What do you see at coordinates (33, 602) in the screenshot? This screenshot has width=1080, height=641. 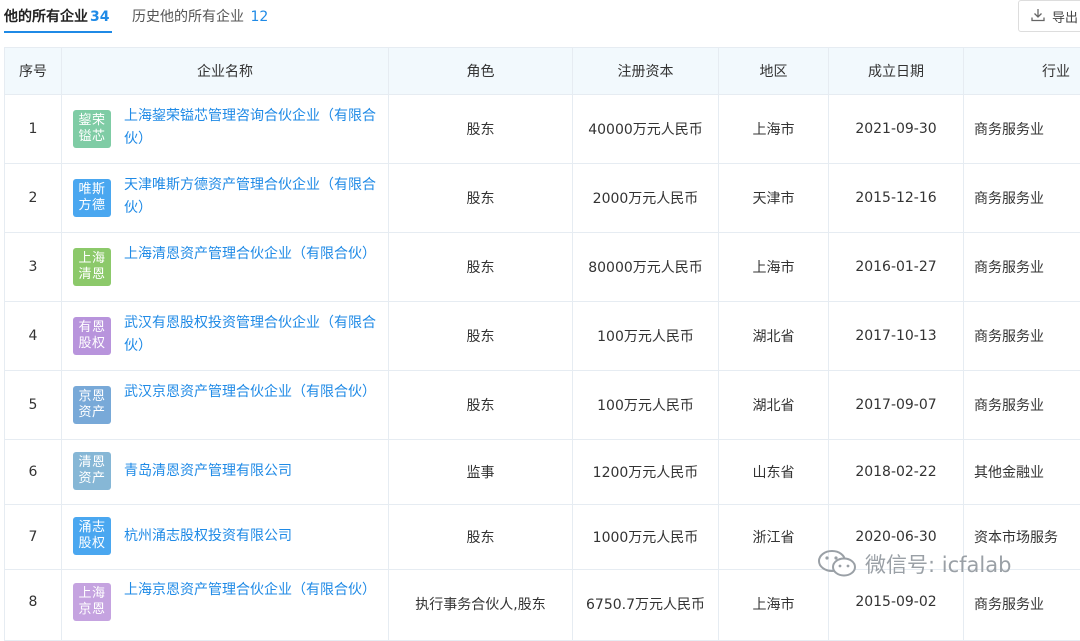 I see `row-index-text: 8` at bounding box center [33, 602].